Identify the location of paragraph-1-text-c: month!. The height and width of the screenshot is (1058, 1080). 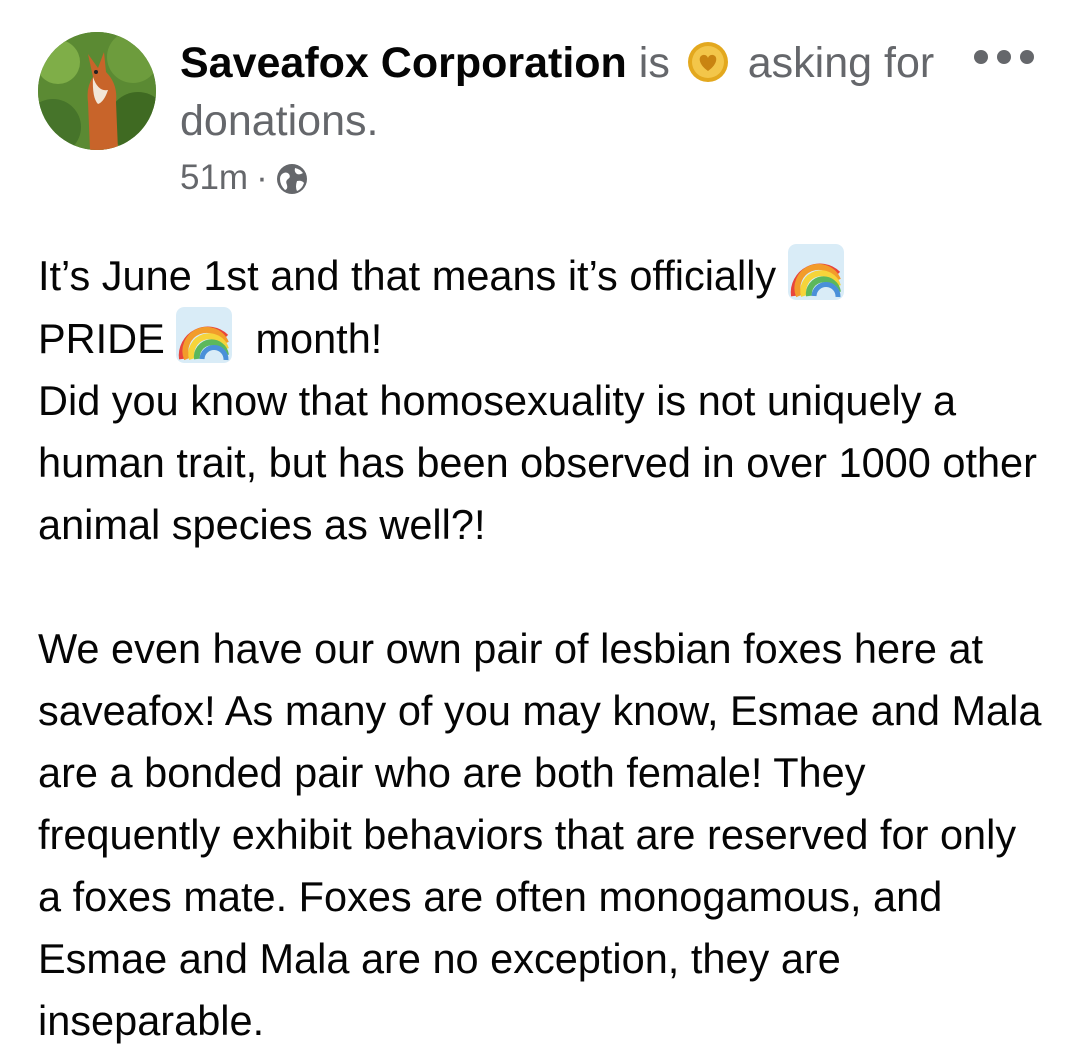
(319, 338).